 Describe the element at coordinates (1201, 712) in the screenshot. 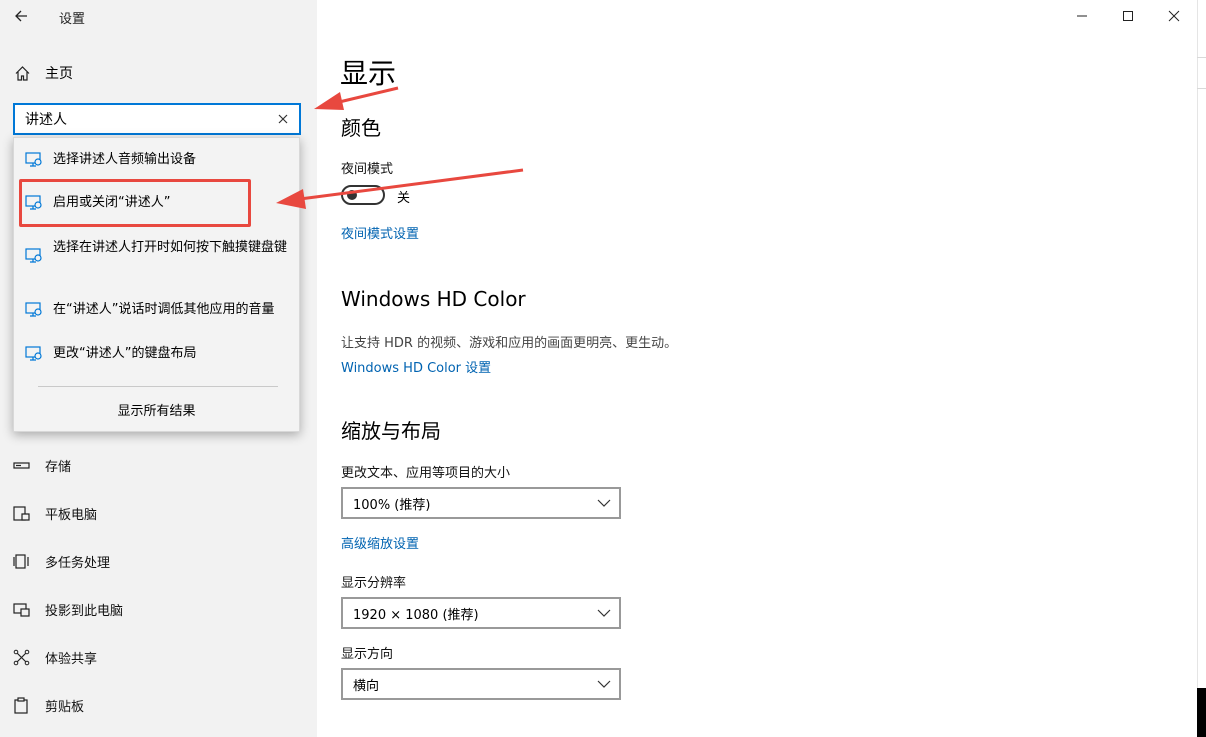

I see `background-window-dark-area` at that location.